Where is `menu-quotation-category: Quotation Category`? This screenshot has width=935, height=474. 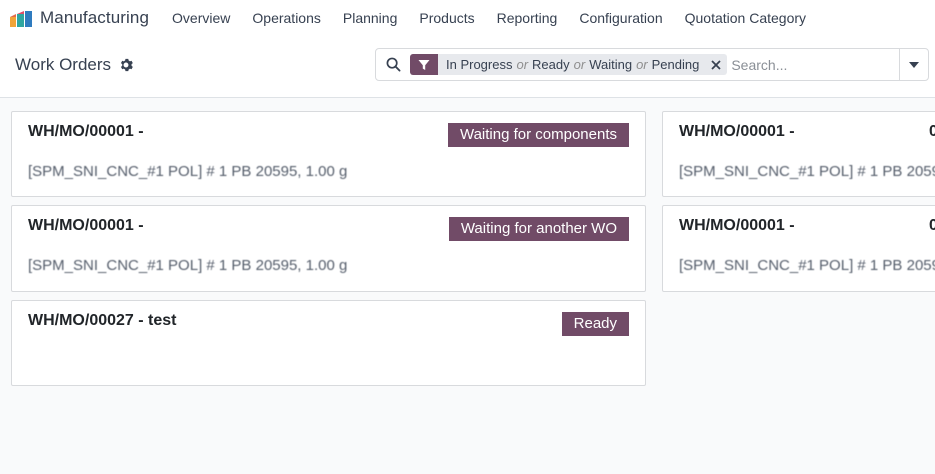 menu-quotation-category: Quotation Category is located at coordinates (745, 18).